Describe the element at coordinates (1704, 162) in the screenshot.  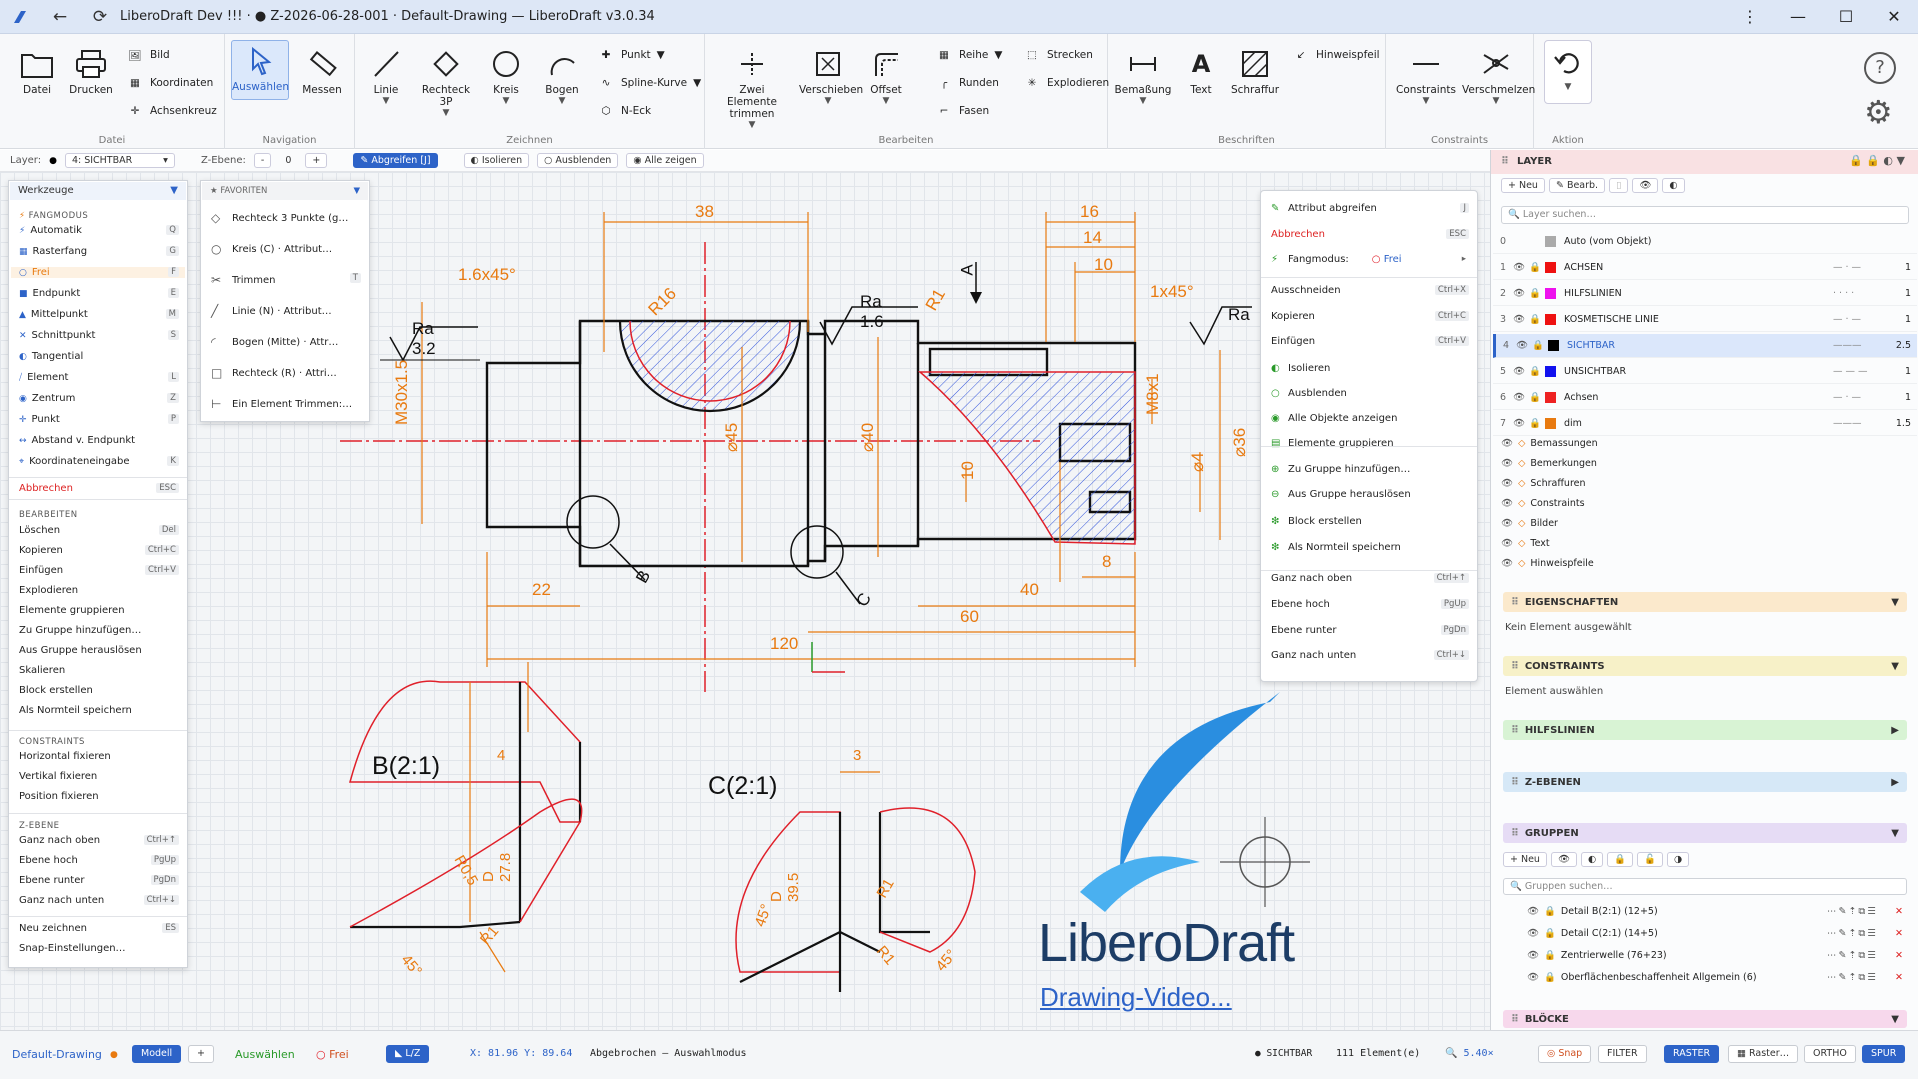
I see `layer-panel-header: ⠿ LAYER 🔒 🔒 ◐ ▼` at that location.